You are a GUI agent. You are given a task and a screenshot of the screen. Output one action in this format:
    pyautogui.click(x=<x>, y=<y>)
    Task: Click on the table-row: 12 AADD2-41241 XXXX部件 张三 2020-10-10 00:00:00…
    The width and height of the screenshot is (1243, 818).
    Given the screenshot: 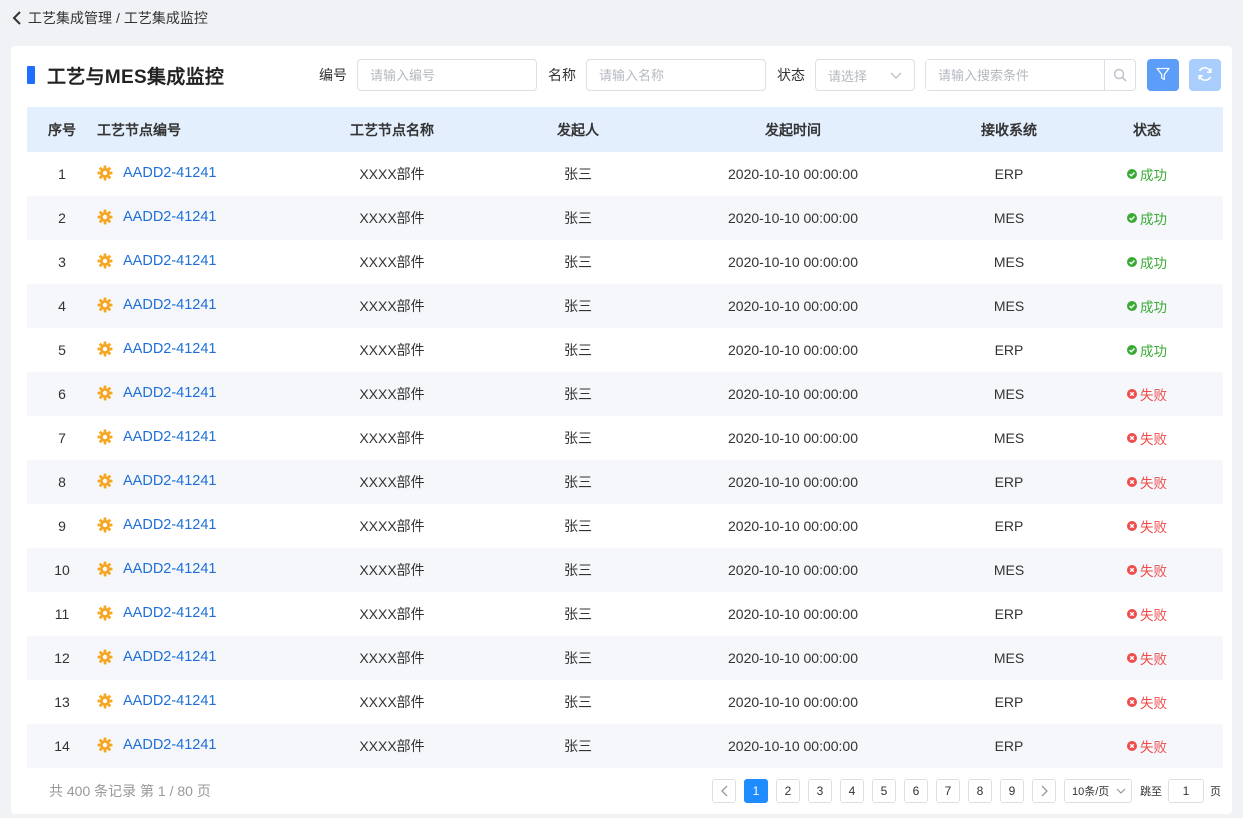 What is the action you would take?
    pyautogui.click(x=625, y=658)
    